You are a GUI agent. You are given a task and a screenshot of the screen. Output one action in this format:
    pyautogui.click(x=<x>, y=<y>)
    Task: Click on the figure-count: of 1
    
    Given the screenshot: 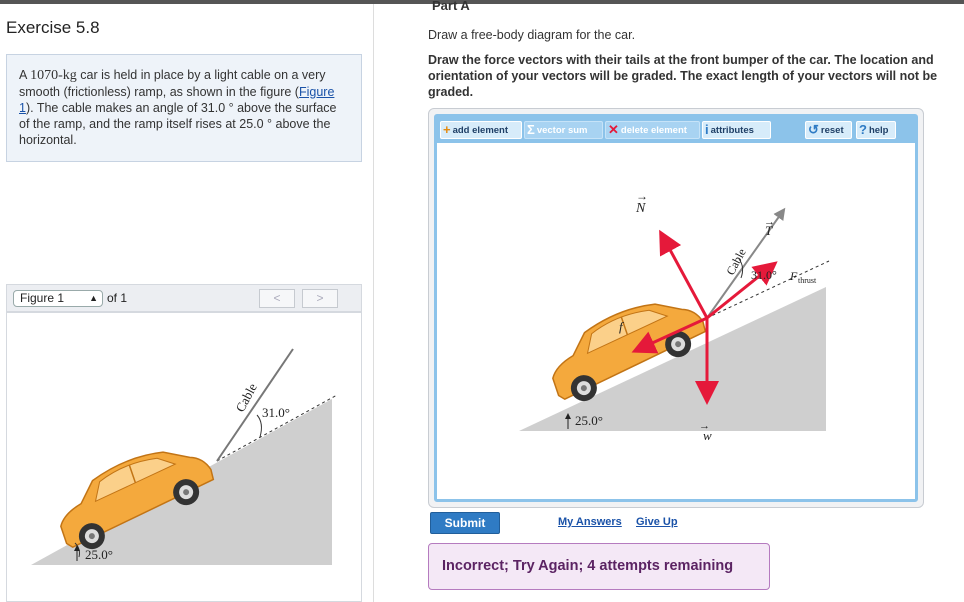 What is the action you would take?
    pyautogui.click(x=117, y=298)
    